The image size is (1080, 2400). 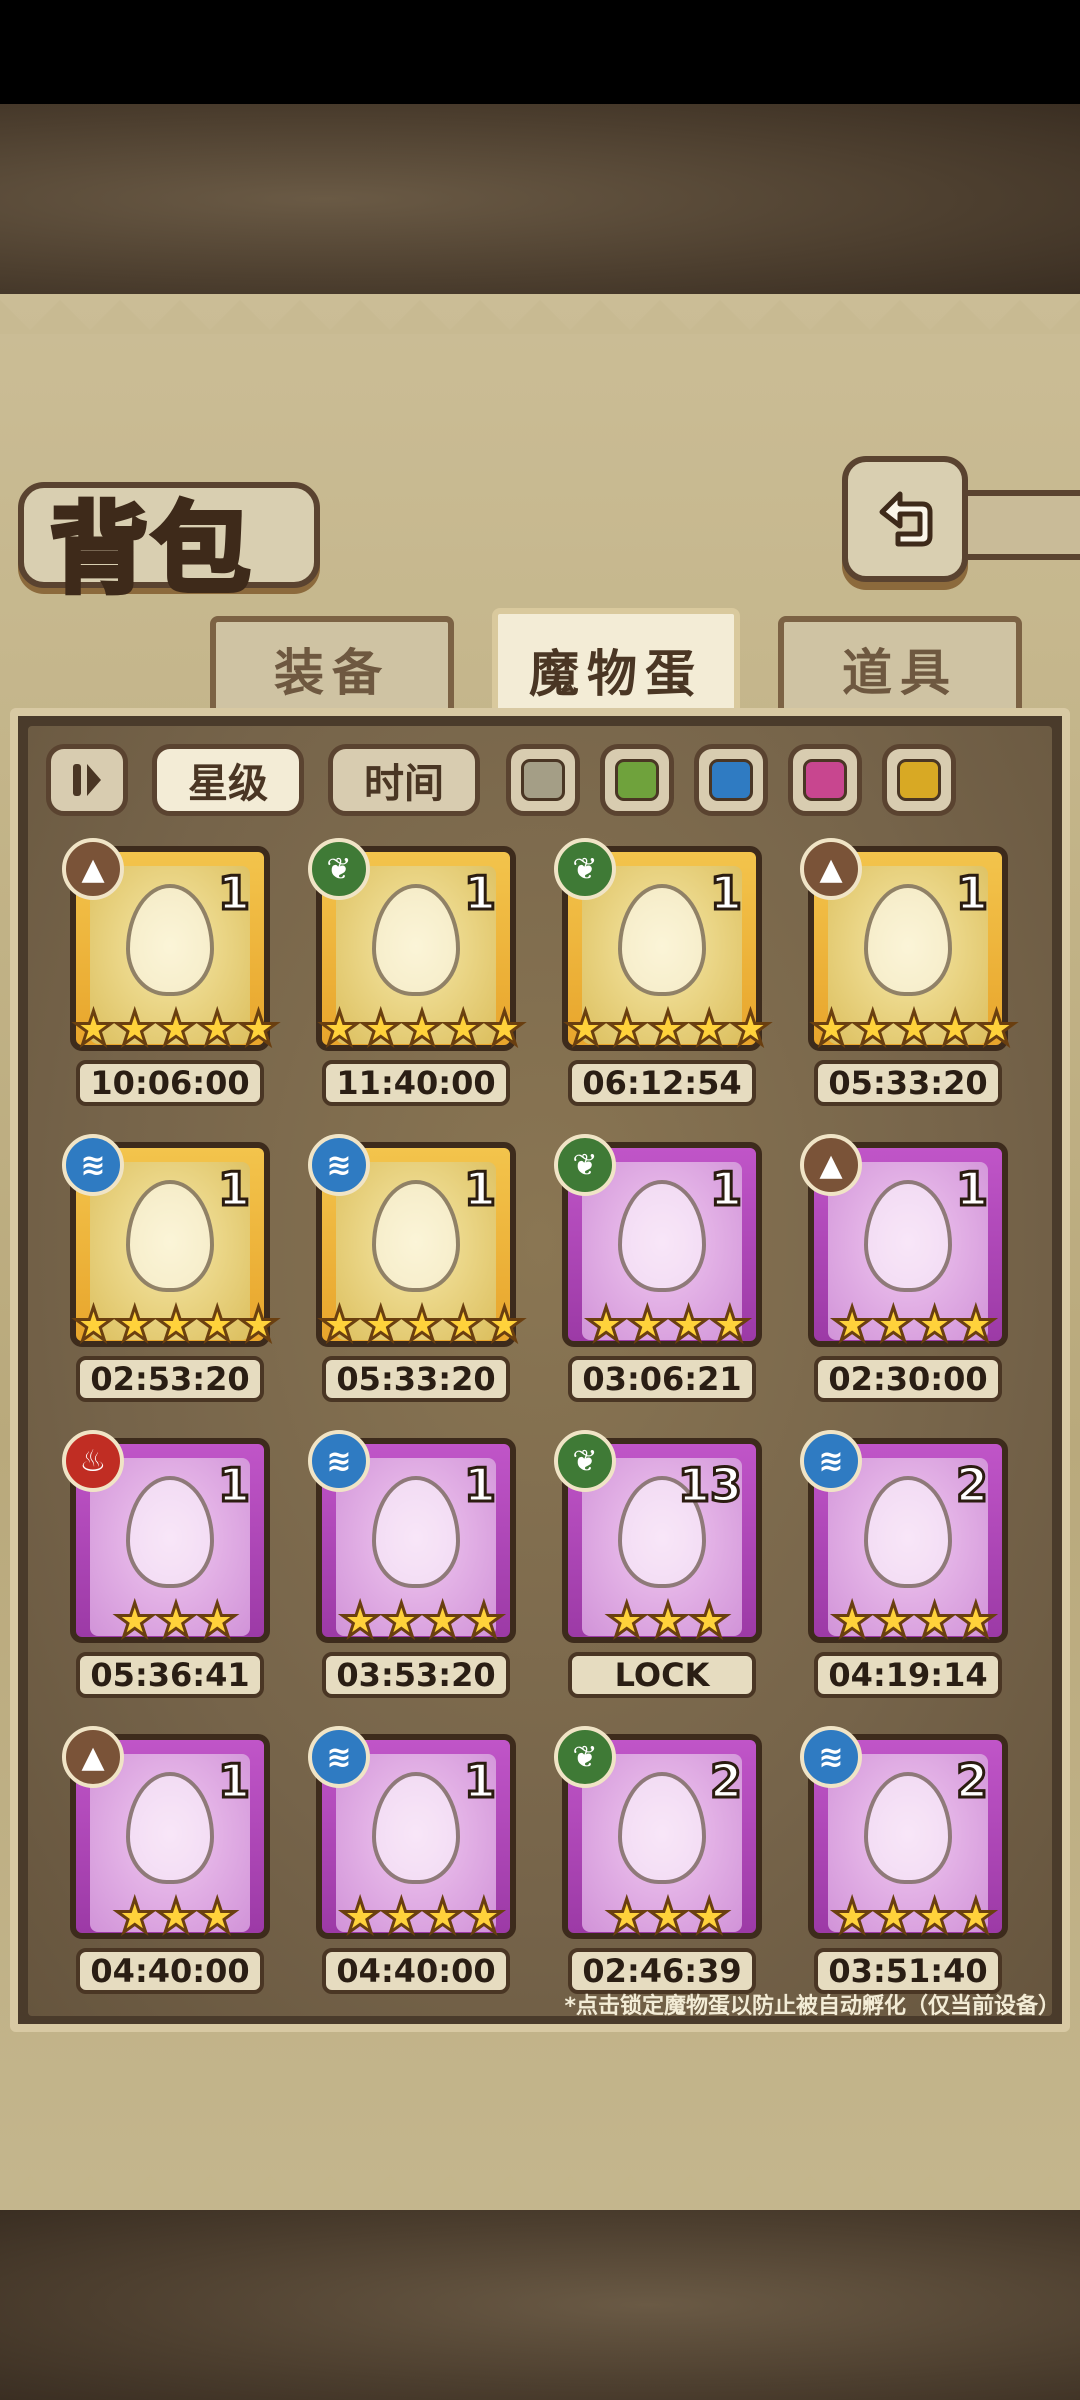 I want to click on egg-card: 1 ★ ★ ★ ★ ★ ❦ 11:40:00, so click(x=417, y=972).